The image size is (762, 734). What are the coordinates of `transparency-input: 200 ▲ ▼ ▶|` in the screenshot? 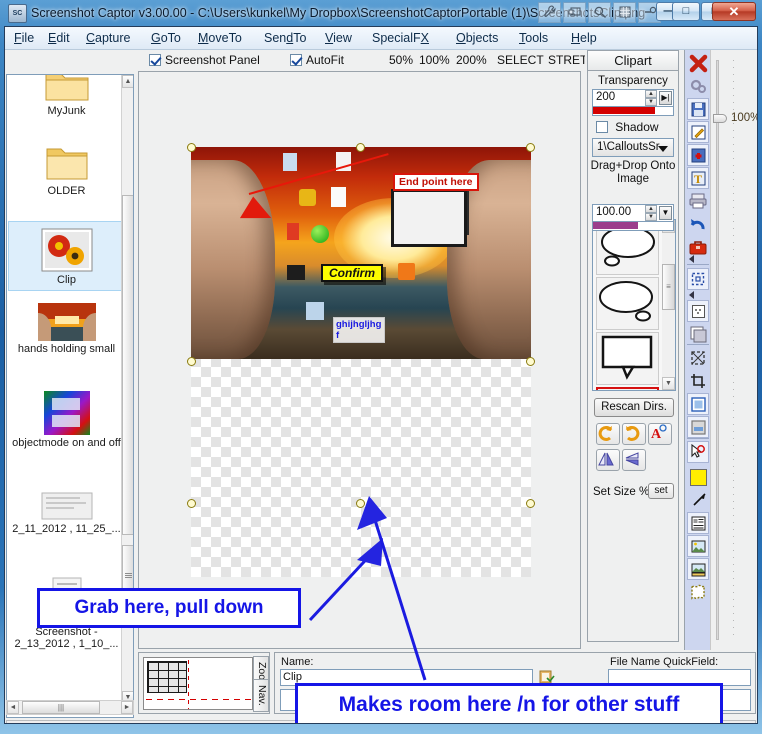 It's located at (633, 98).